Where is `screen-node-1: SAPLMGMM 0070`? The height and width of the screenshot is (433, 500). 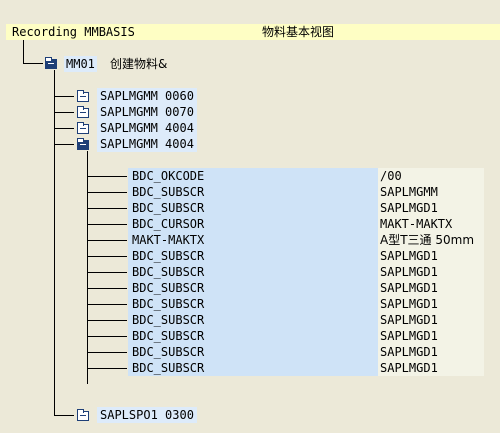 screen-node-1: SAPLMGMM 0070 is located at coordinates (147, 112).